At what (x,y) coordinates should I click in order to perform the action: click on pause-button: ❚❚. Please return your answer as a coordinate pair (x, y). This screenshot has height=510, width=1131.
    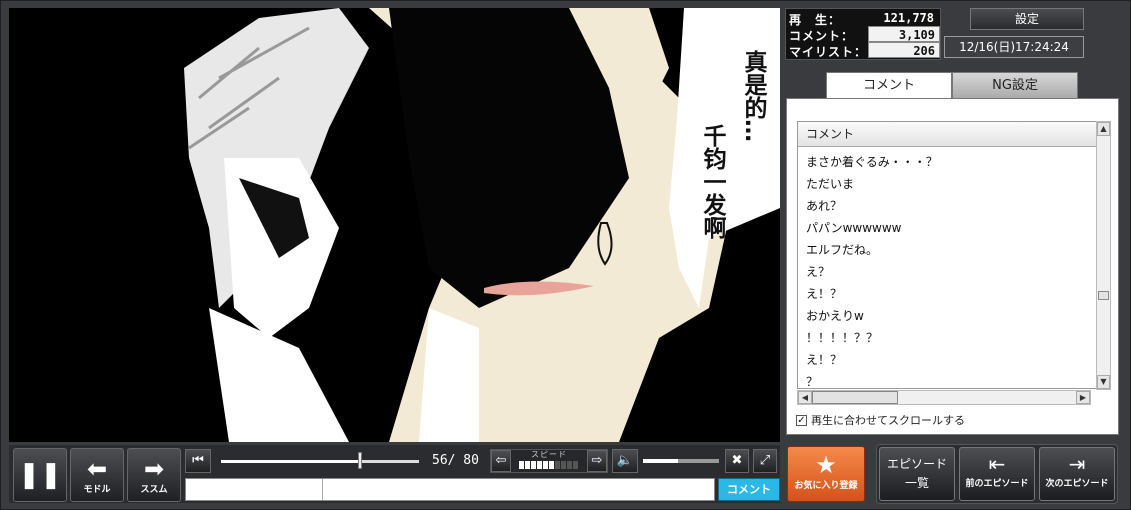
    Looking at the image, I should click on (40, 475).